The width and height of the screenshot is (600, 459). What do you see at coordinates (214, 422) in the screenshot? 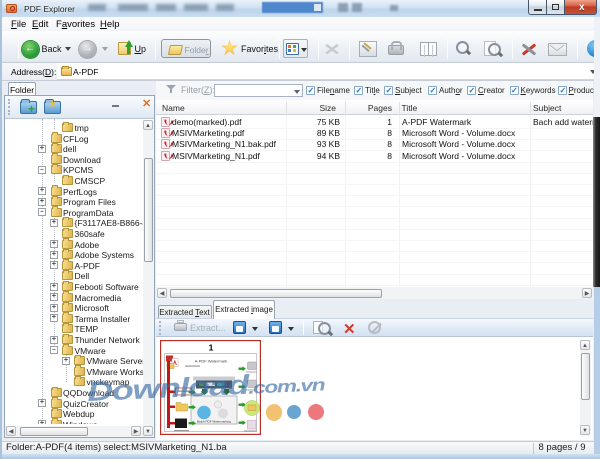
I see `svg-text: Batch PDF Watermarking` at bounding box center [214, 422].